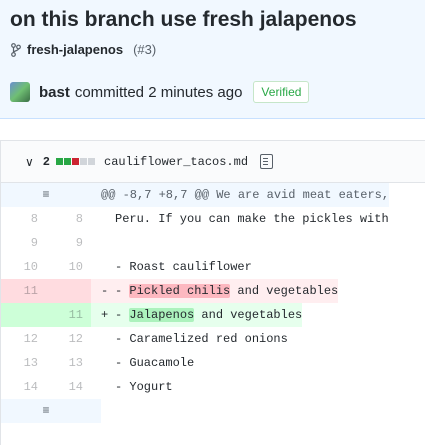  I want to click on old-line-number: 13, so click(23, 363).